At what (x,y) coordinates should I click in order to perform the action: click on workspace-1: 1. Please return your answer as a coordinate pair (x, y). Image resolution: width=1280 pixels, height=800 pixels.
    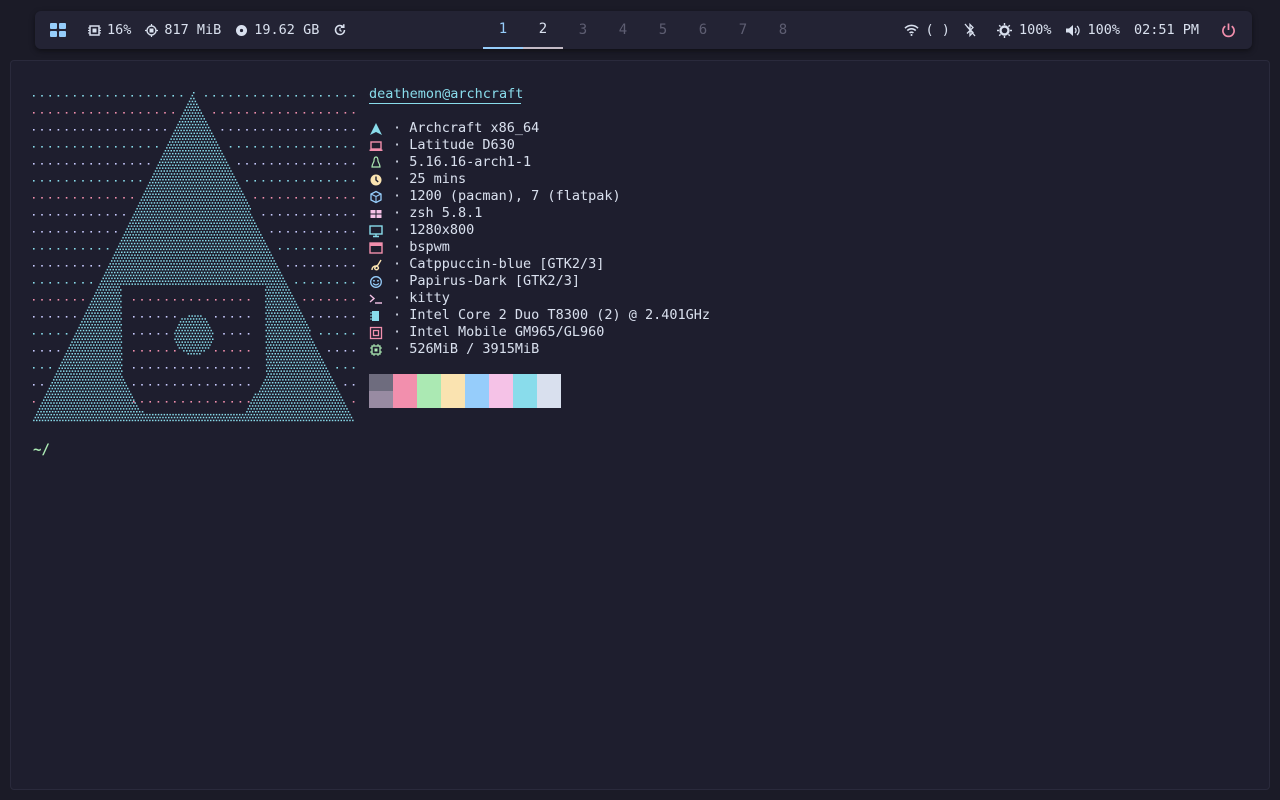
    Looking at the image, I should click on (503, 30).